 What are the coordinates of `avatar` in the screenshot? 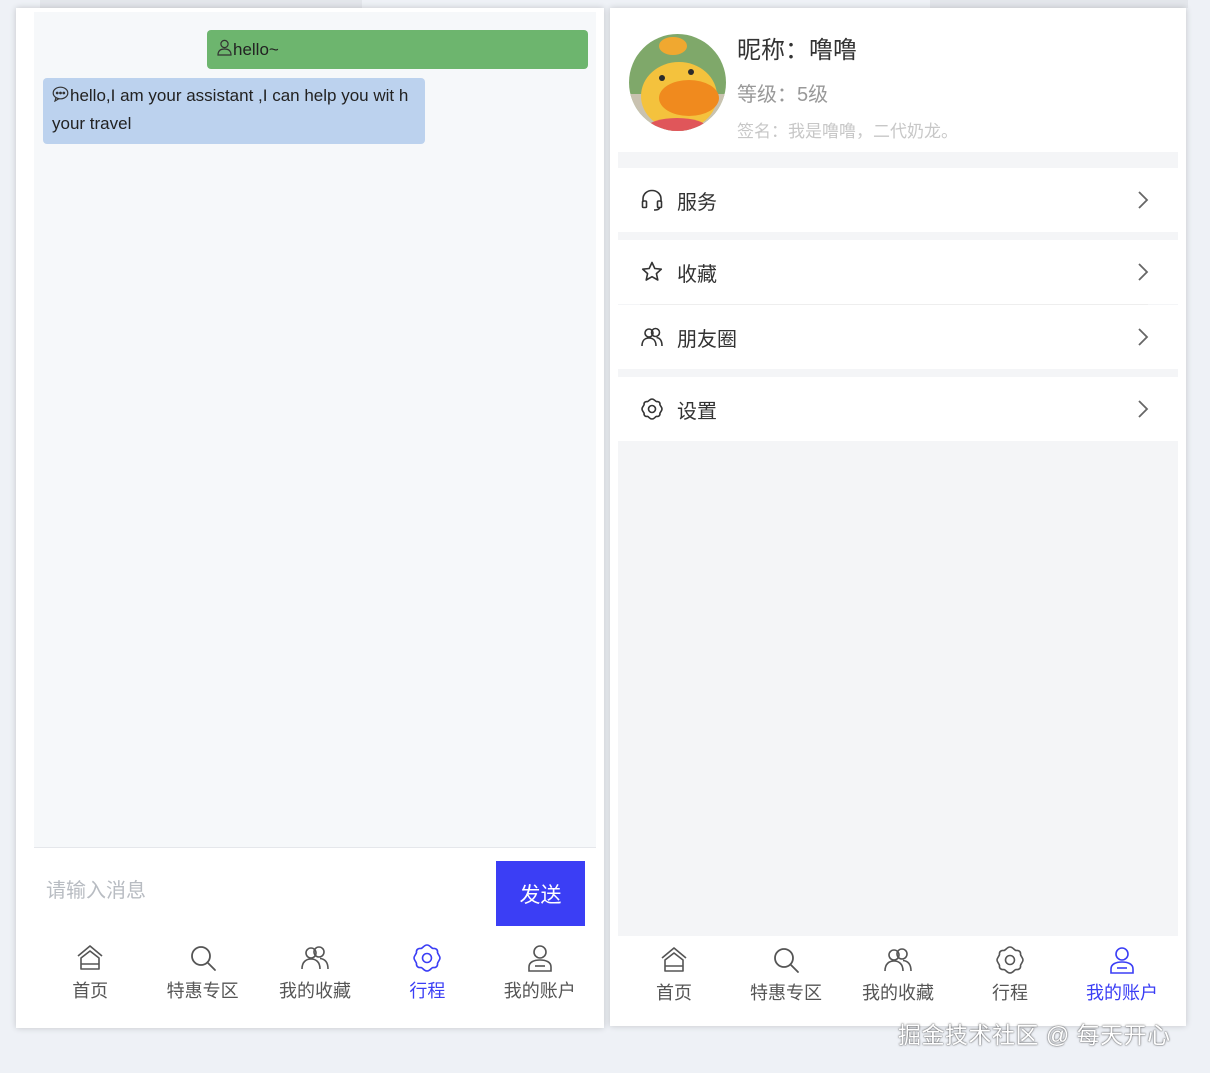 It's located at (677, 82).